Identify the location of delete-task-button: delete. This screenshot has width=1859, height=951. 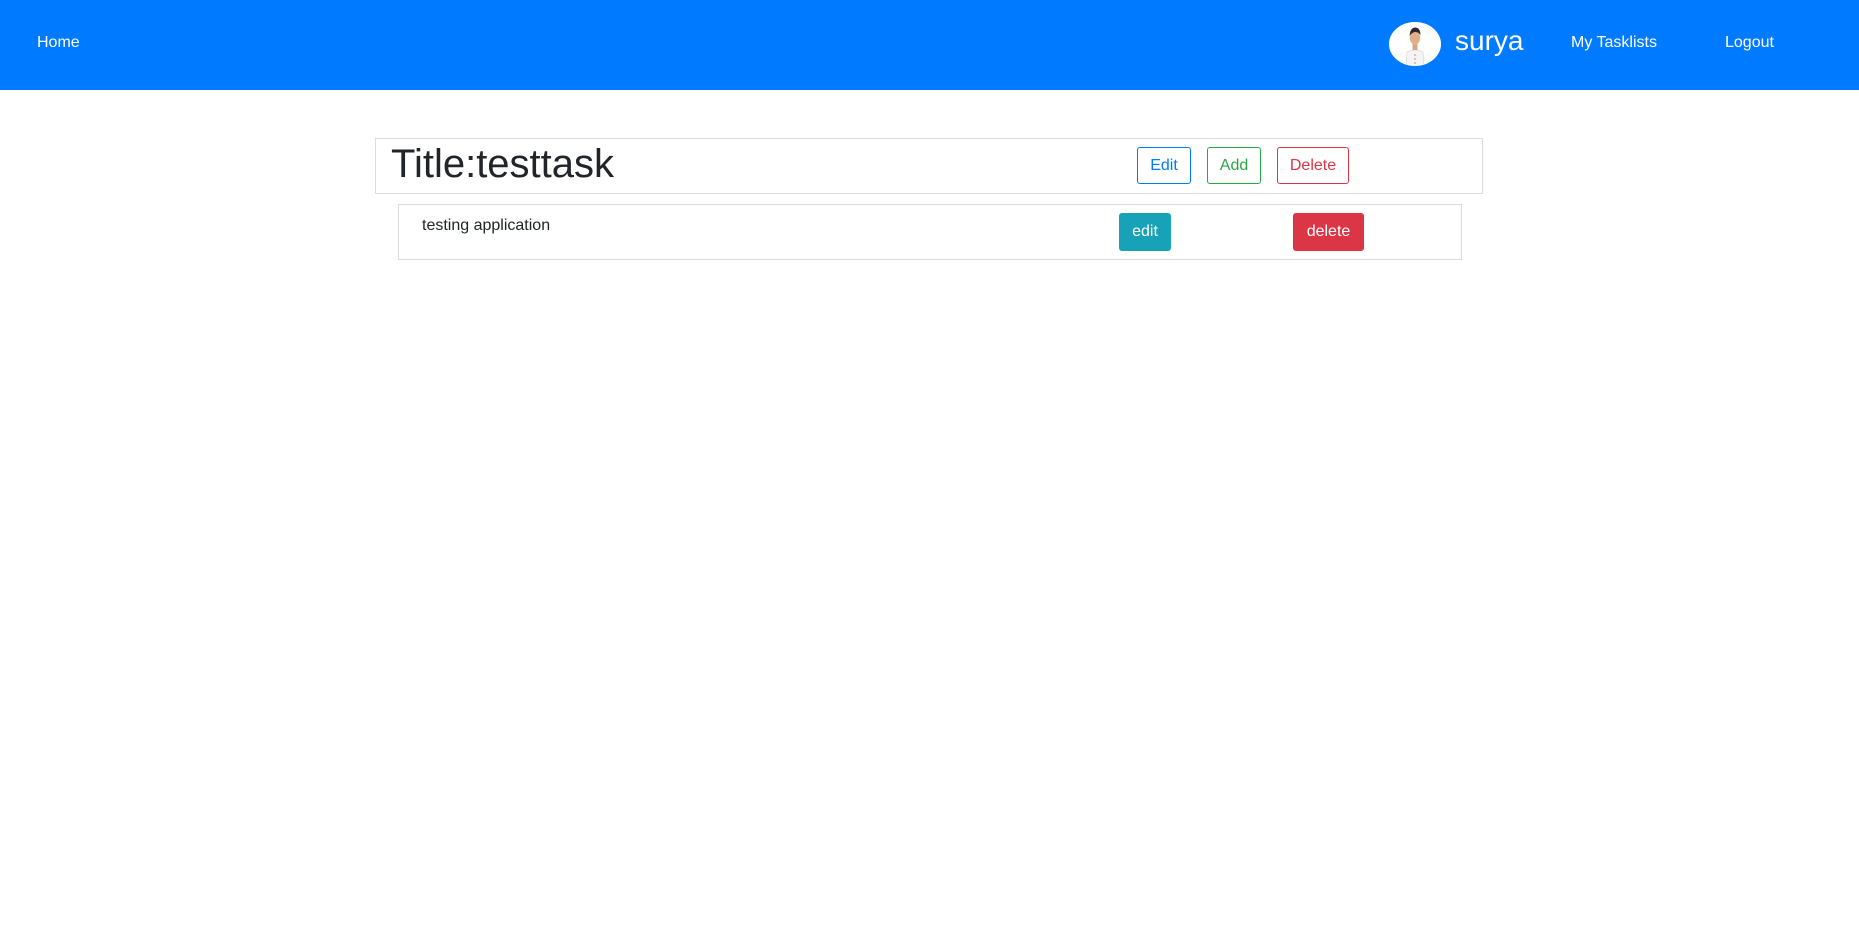
(1328, 232).